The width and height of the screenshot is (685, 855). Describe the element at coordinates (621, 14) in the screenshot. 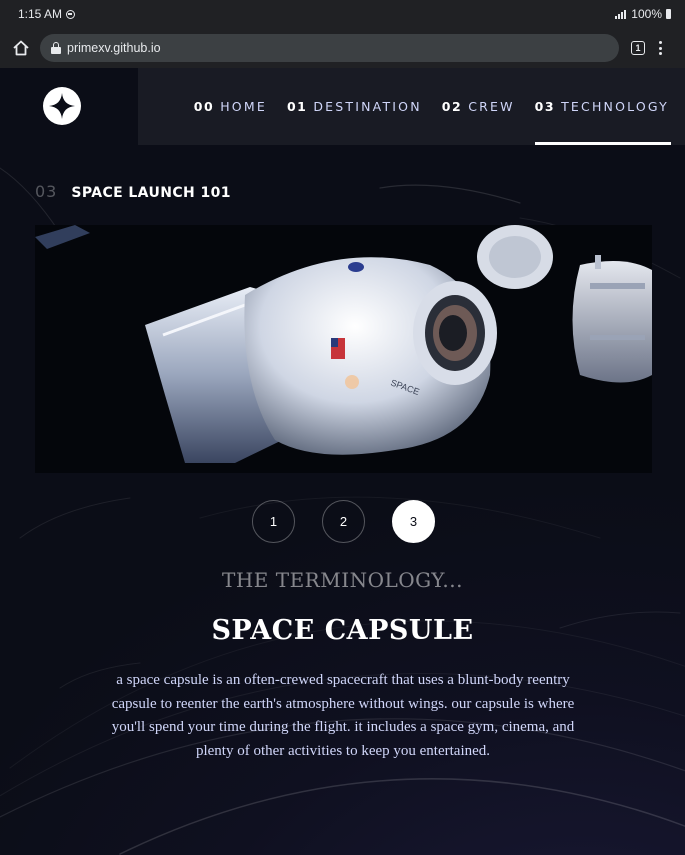

I see `signal-icon` at that location.